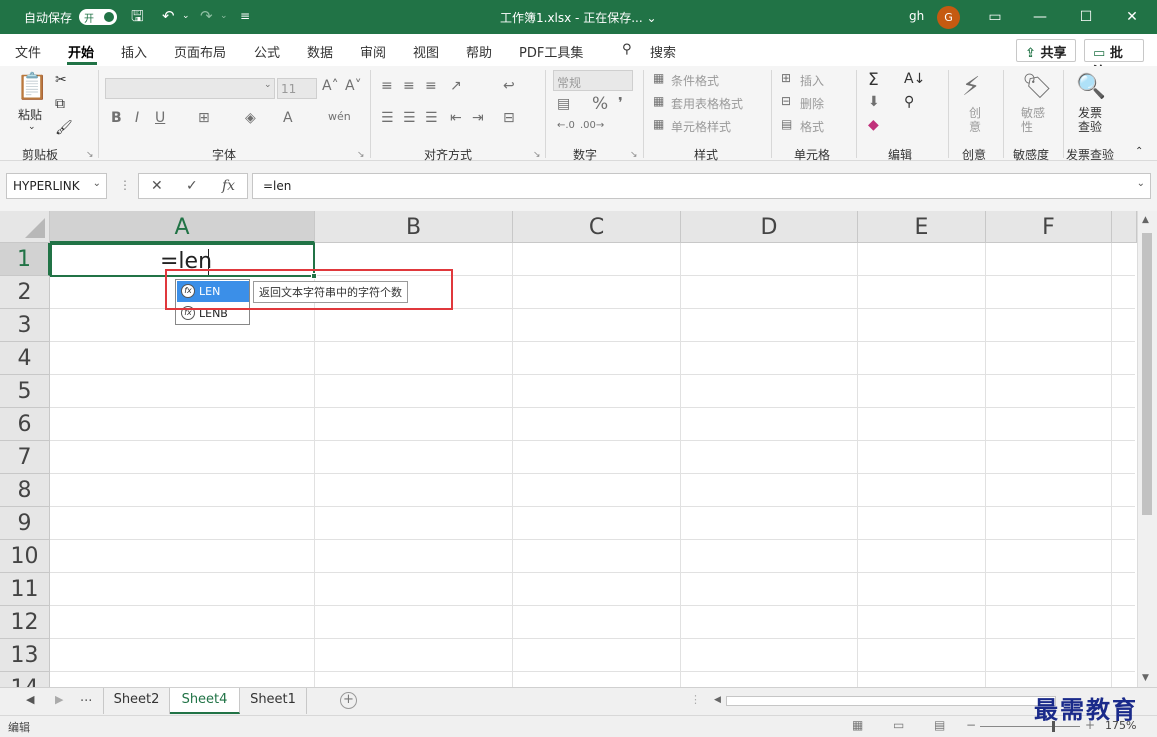 The image size is (1157, 737). Describe the element at coordinates (1033, 120) in the screenshot. I see `sensitivity-label: 敏感 性` at that location.